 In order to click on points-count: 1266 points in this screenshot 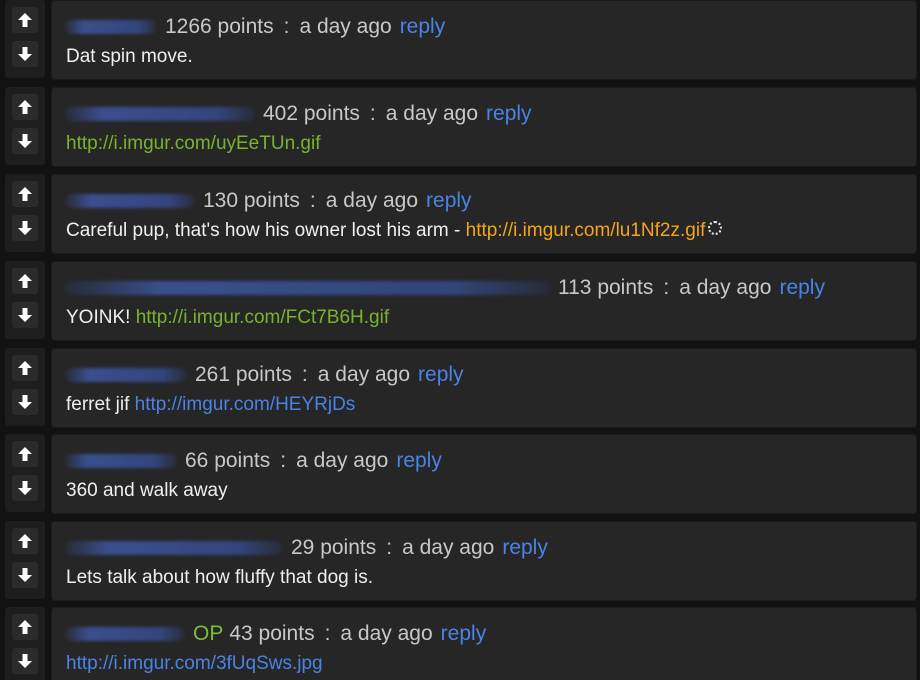, I will do `click(219, 26)`.